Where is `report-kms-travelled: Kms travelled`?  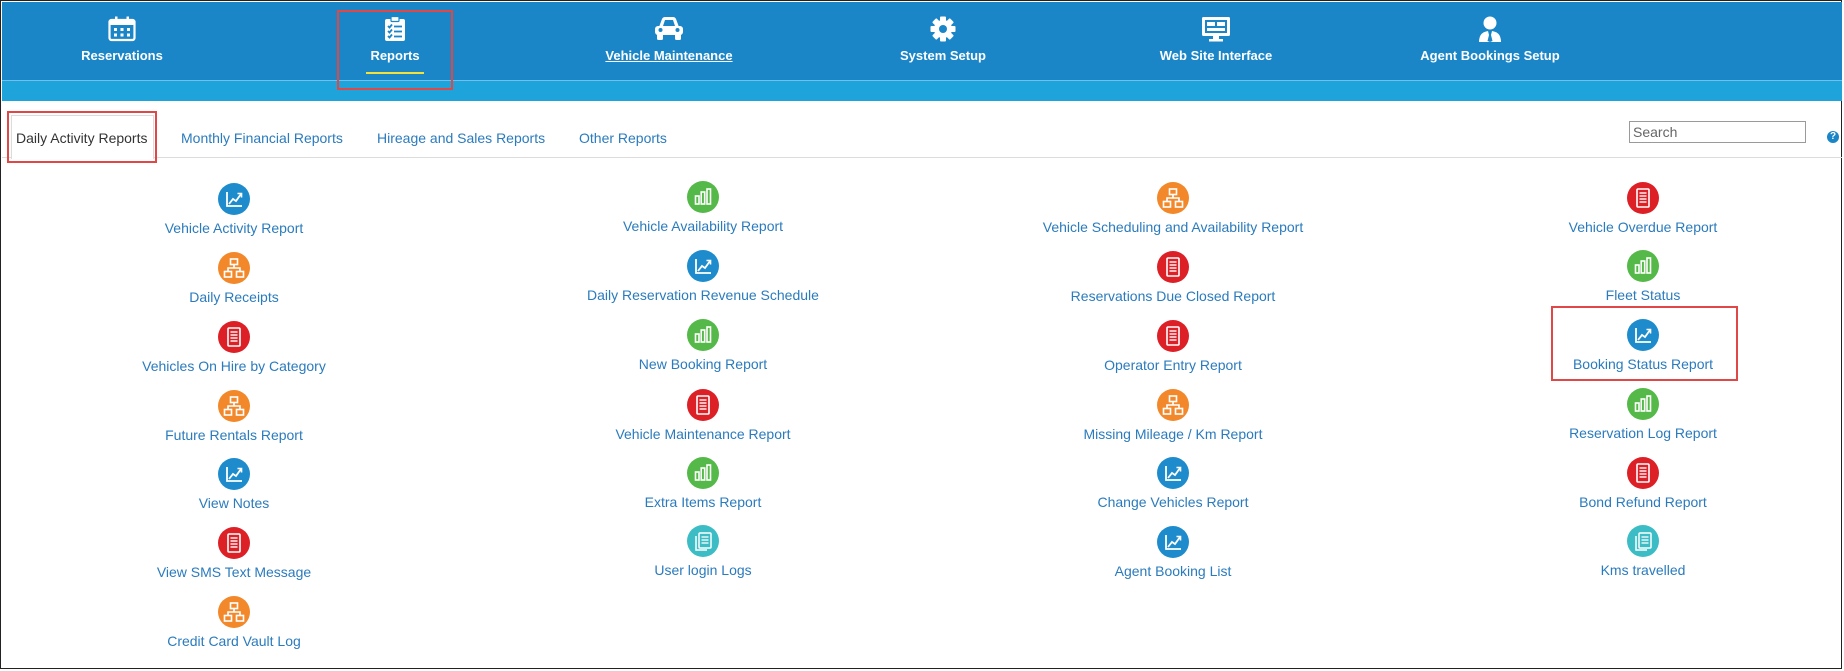 report-kms-travelled: Kms travelled is located at coordinates (1643, 551).